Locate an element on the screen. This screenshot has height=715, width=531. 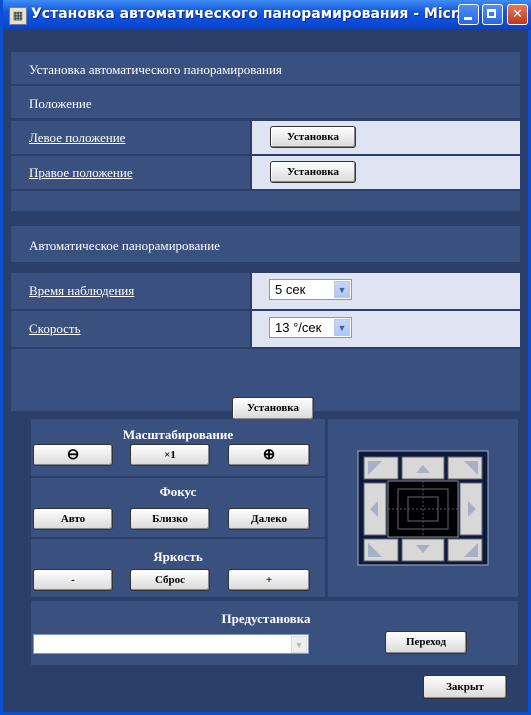
right-position-label-cell: Правое положение is located at coordinates (130, 172).